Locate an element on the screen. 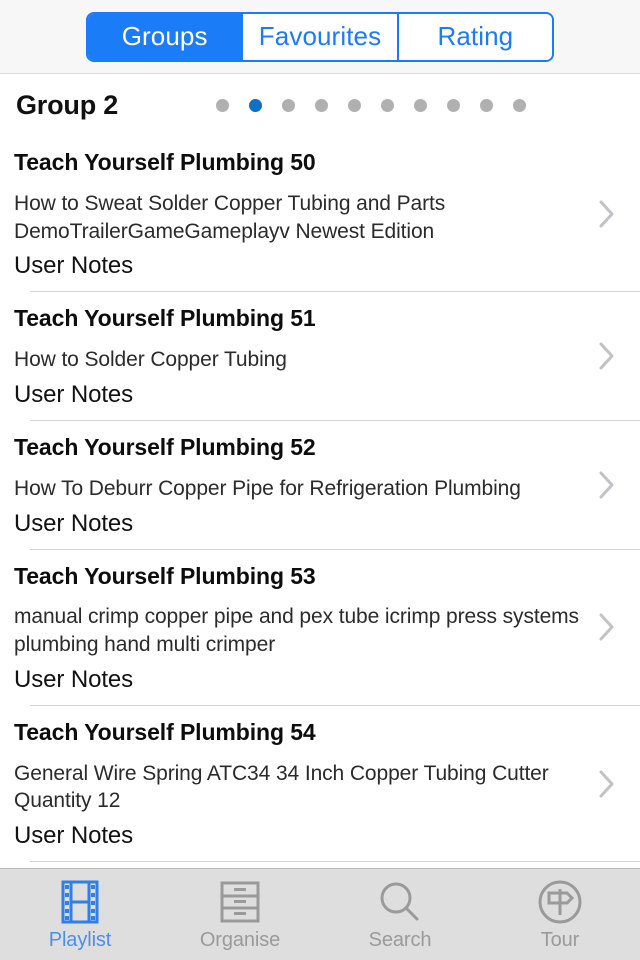  segmented-control: Groups Favourites Rating is located at coordinates (320, 36).